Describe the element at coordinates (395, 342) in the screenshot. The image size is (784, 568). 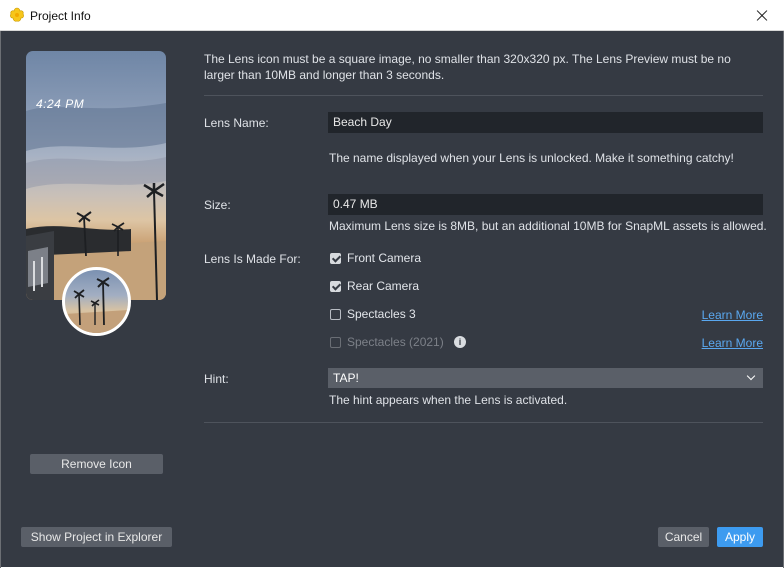
I see `spectacles-2021-label: Spectacles (2021)` at that location.